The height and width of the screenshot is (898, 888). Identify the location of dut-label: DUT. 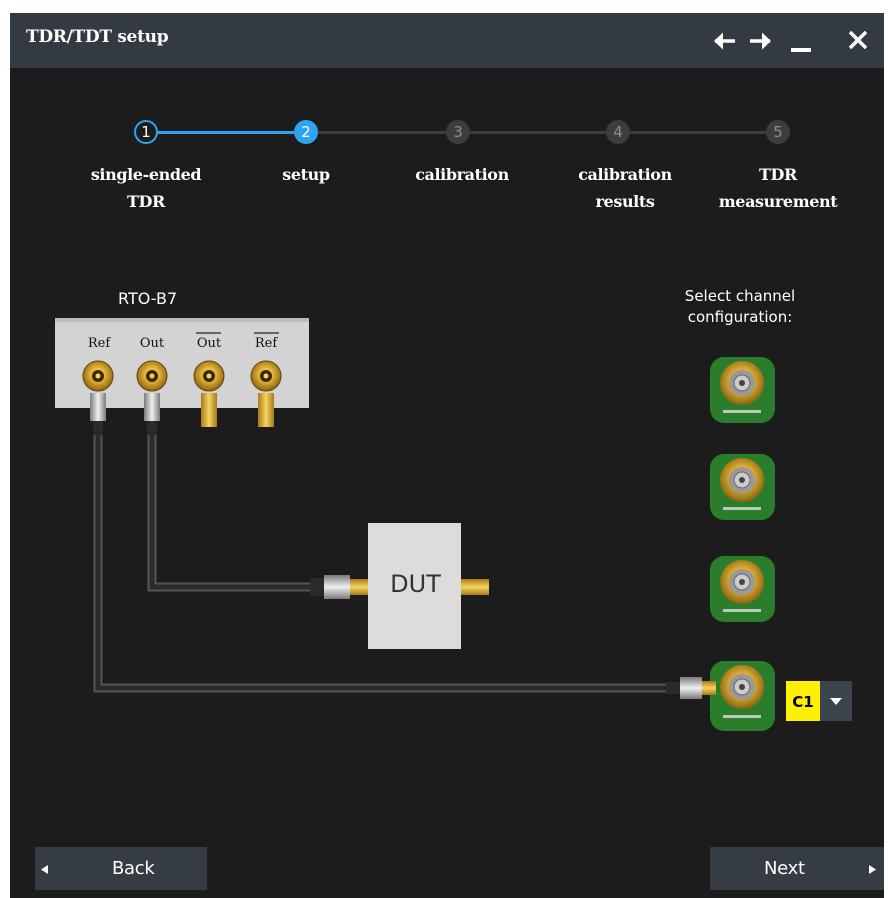
(415, 584).